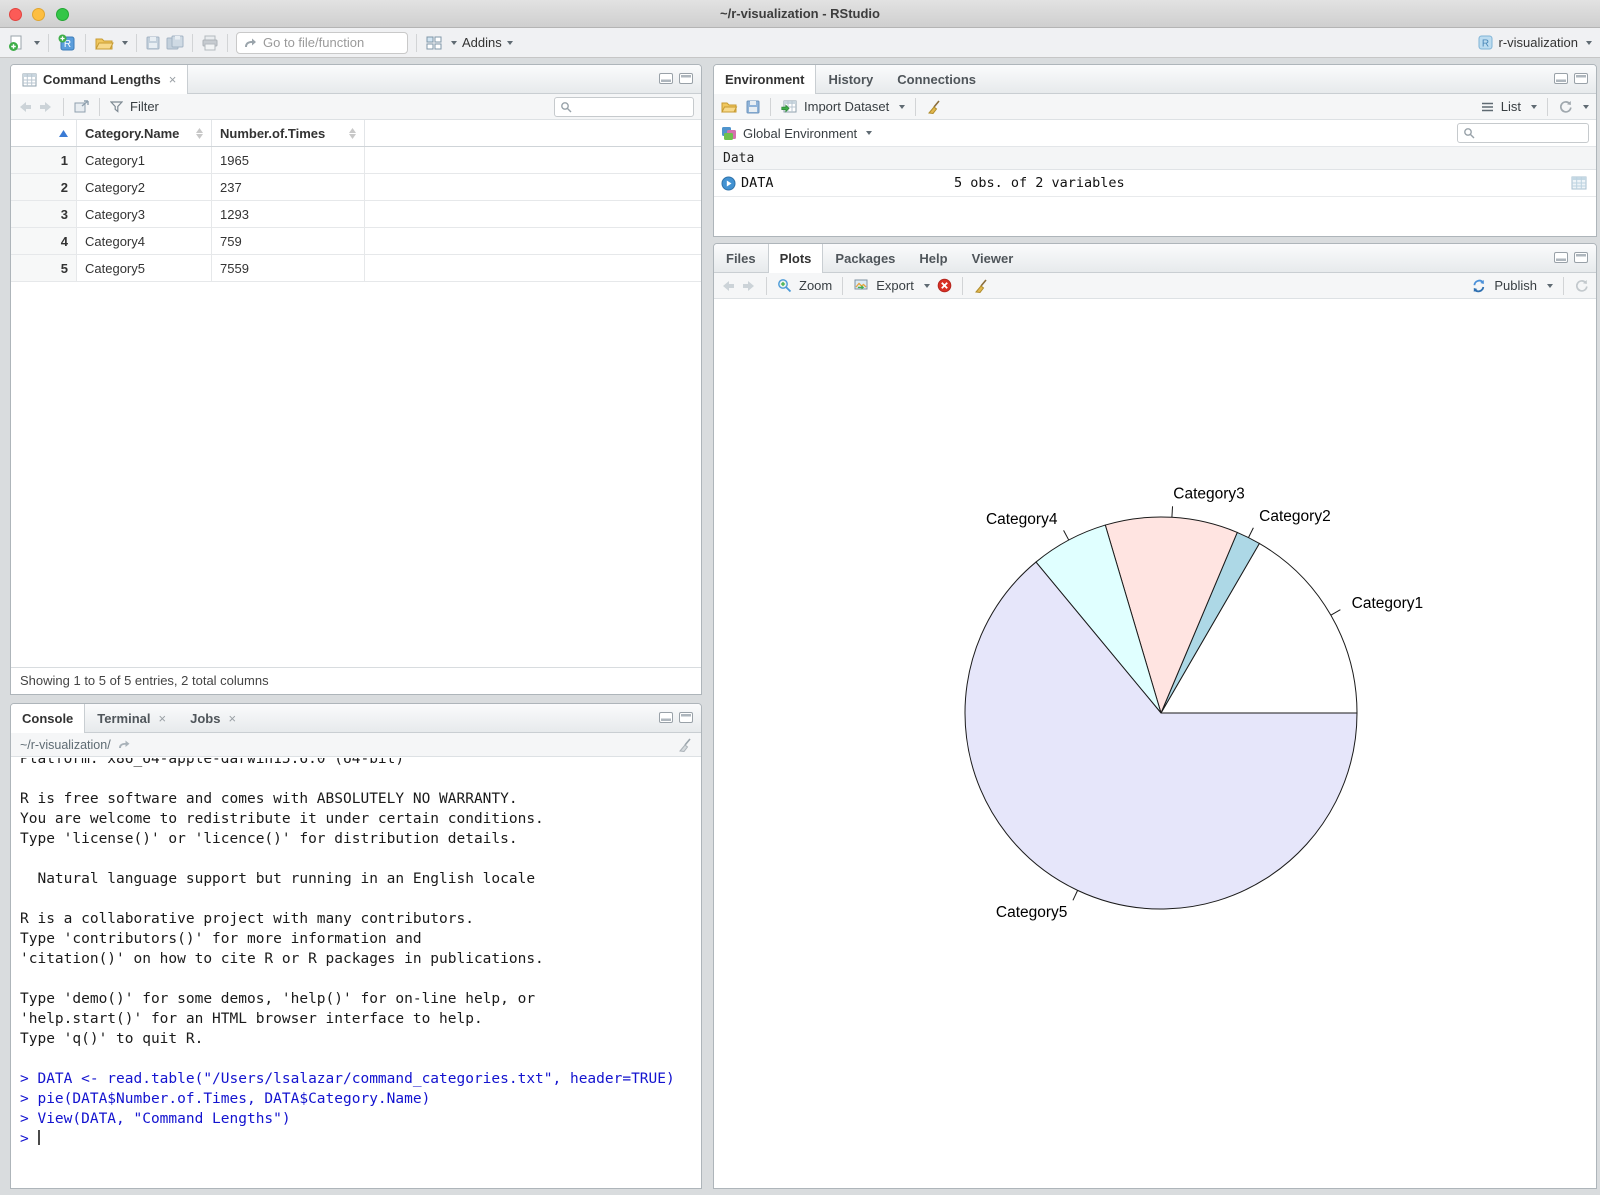 The image size is (1600, 1195). Describe the element at coordinates (1511, 106) in the screenshot. I see `list-view-label: List` at that location.